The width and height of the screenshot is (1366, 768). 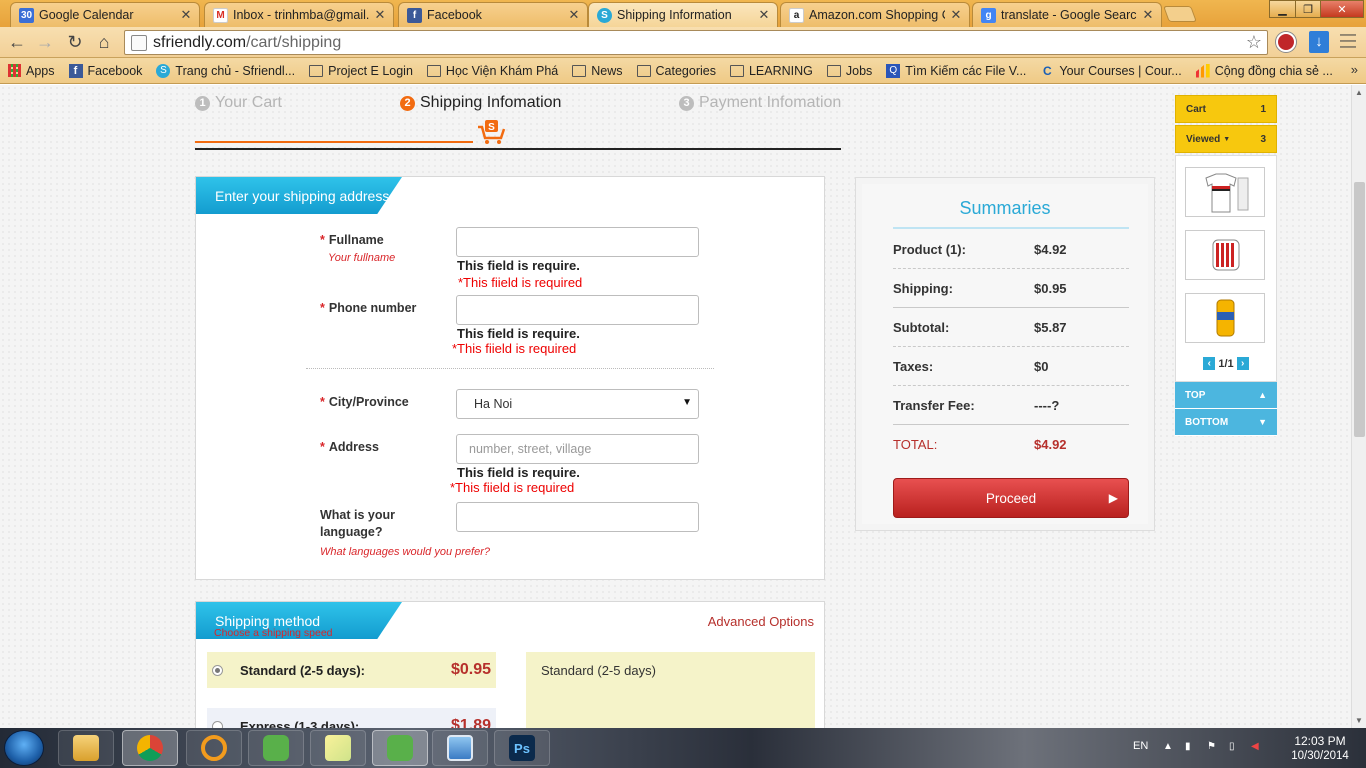 I want to click on scroll-bottom-button: BOTTOM ▼, so click(x=1226, y=422).